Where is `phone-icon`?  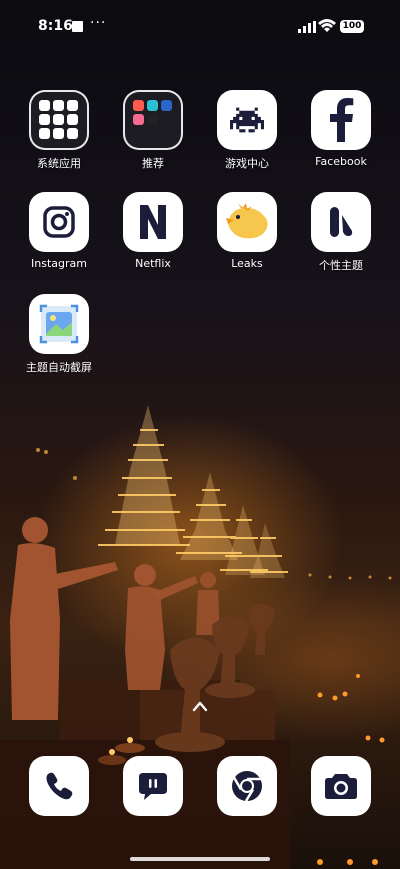 phone-icon is located at coordinates (59, 786).